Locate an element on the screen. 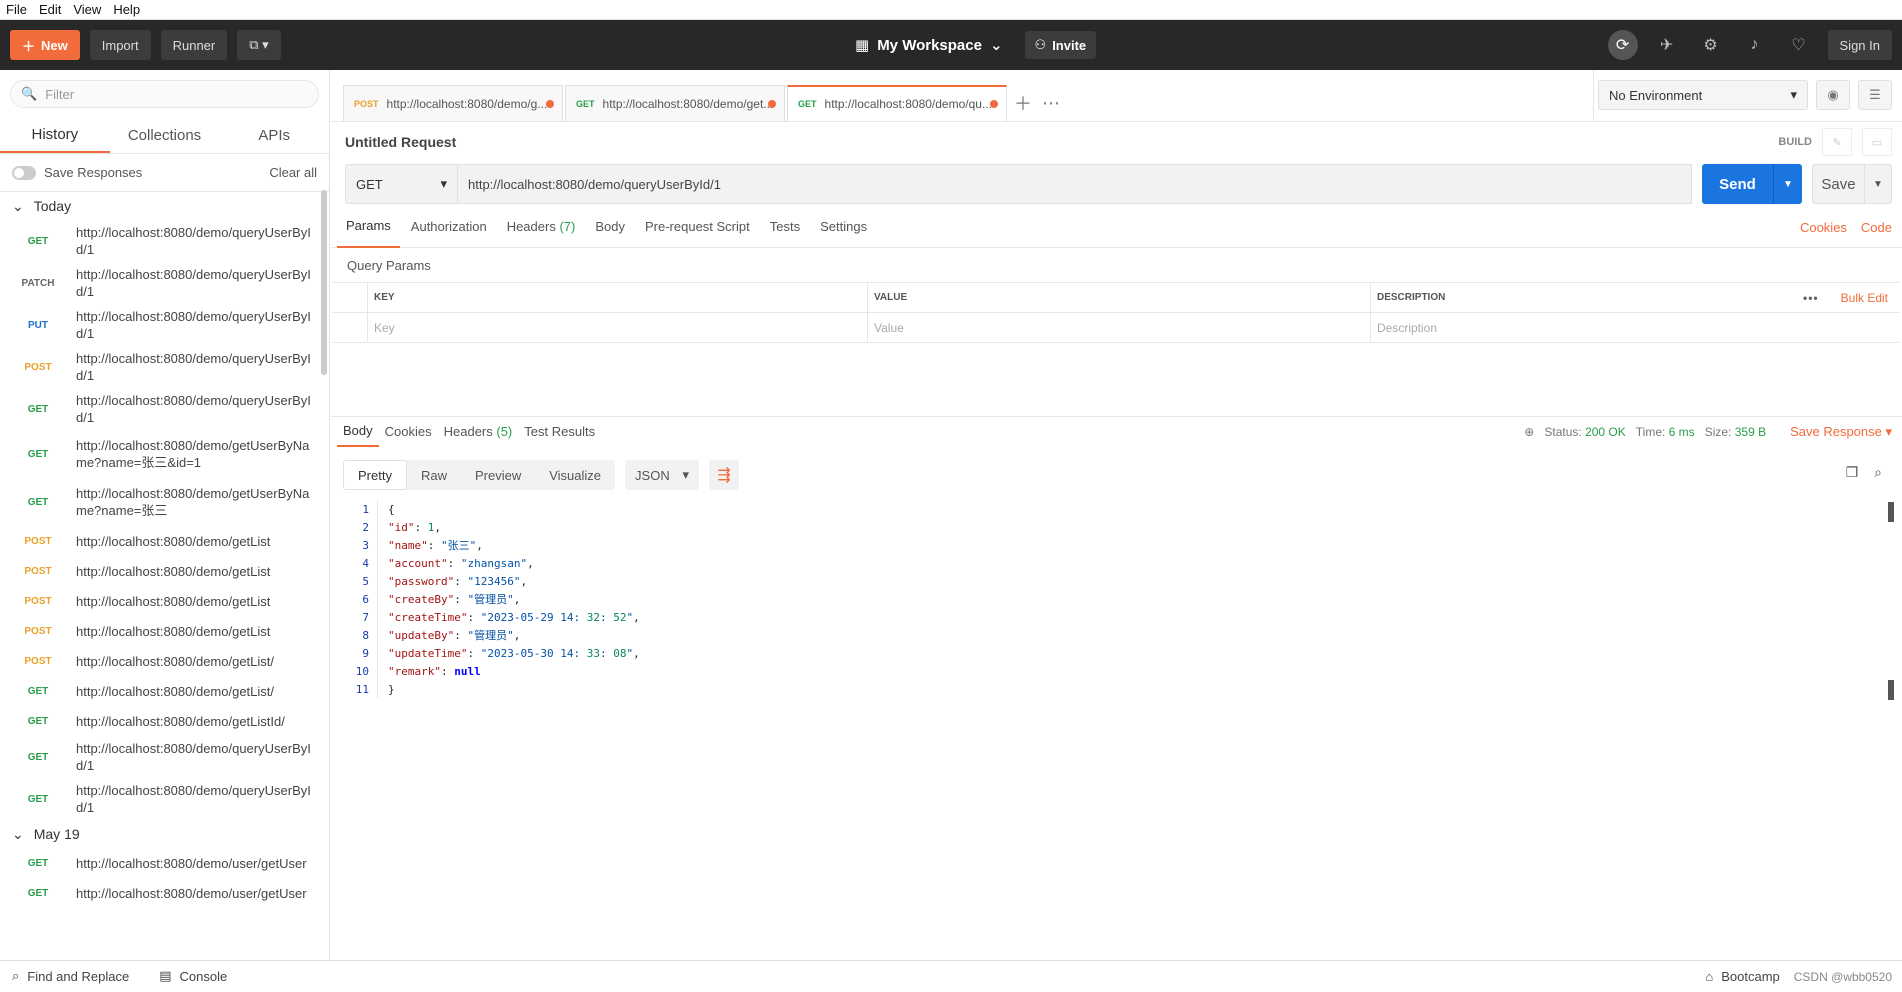 This screenshot has height=992, width=1902. sync-off-icon: ⟳ is located at coordinates (1623, 45).